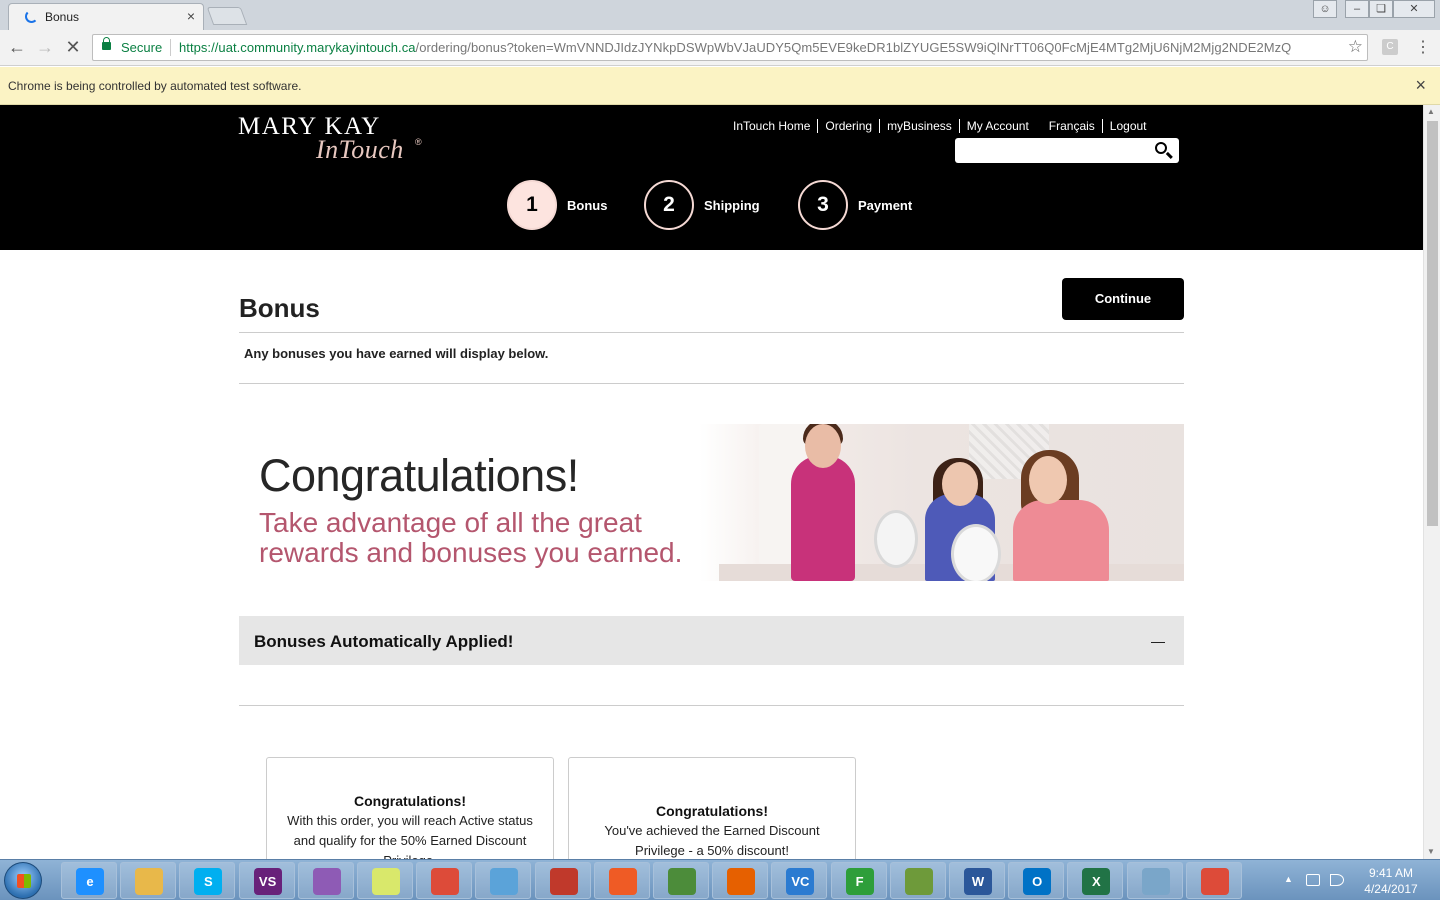 Image resolution: width=1440 pixels, height=900 pixels. What do you see at coordinates (418, 142) in the screenshot?
I see `logo-registered-mark: ®` at bounding box center [418, 142].